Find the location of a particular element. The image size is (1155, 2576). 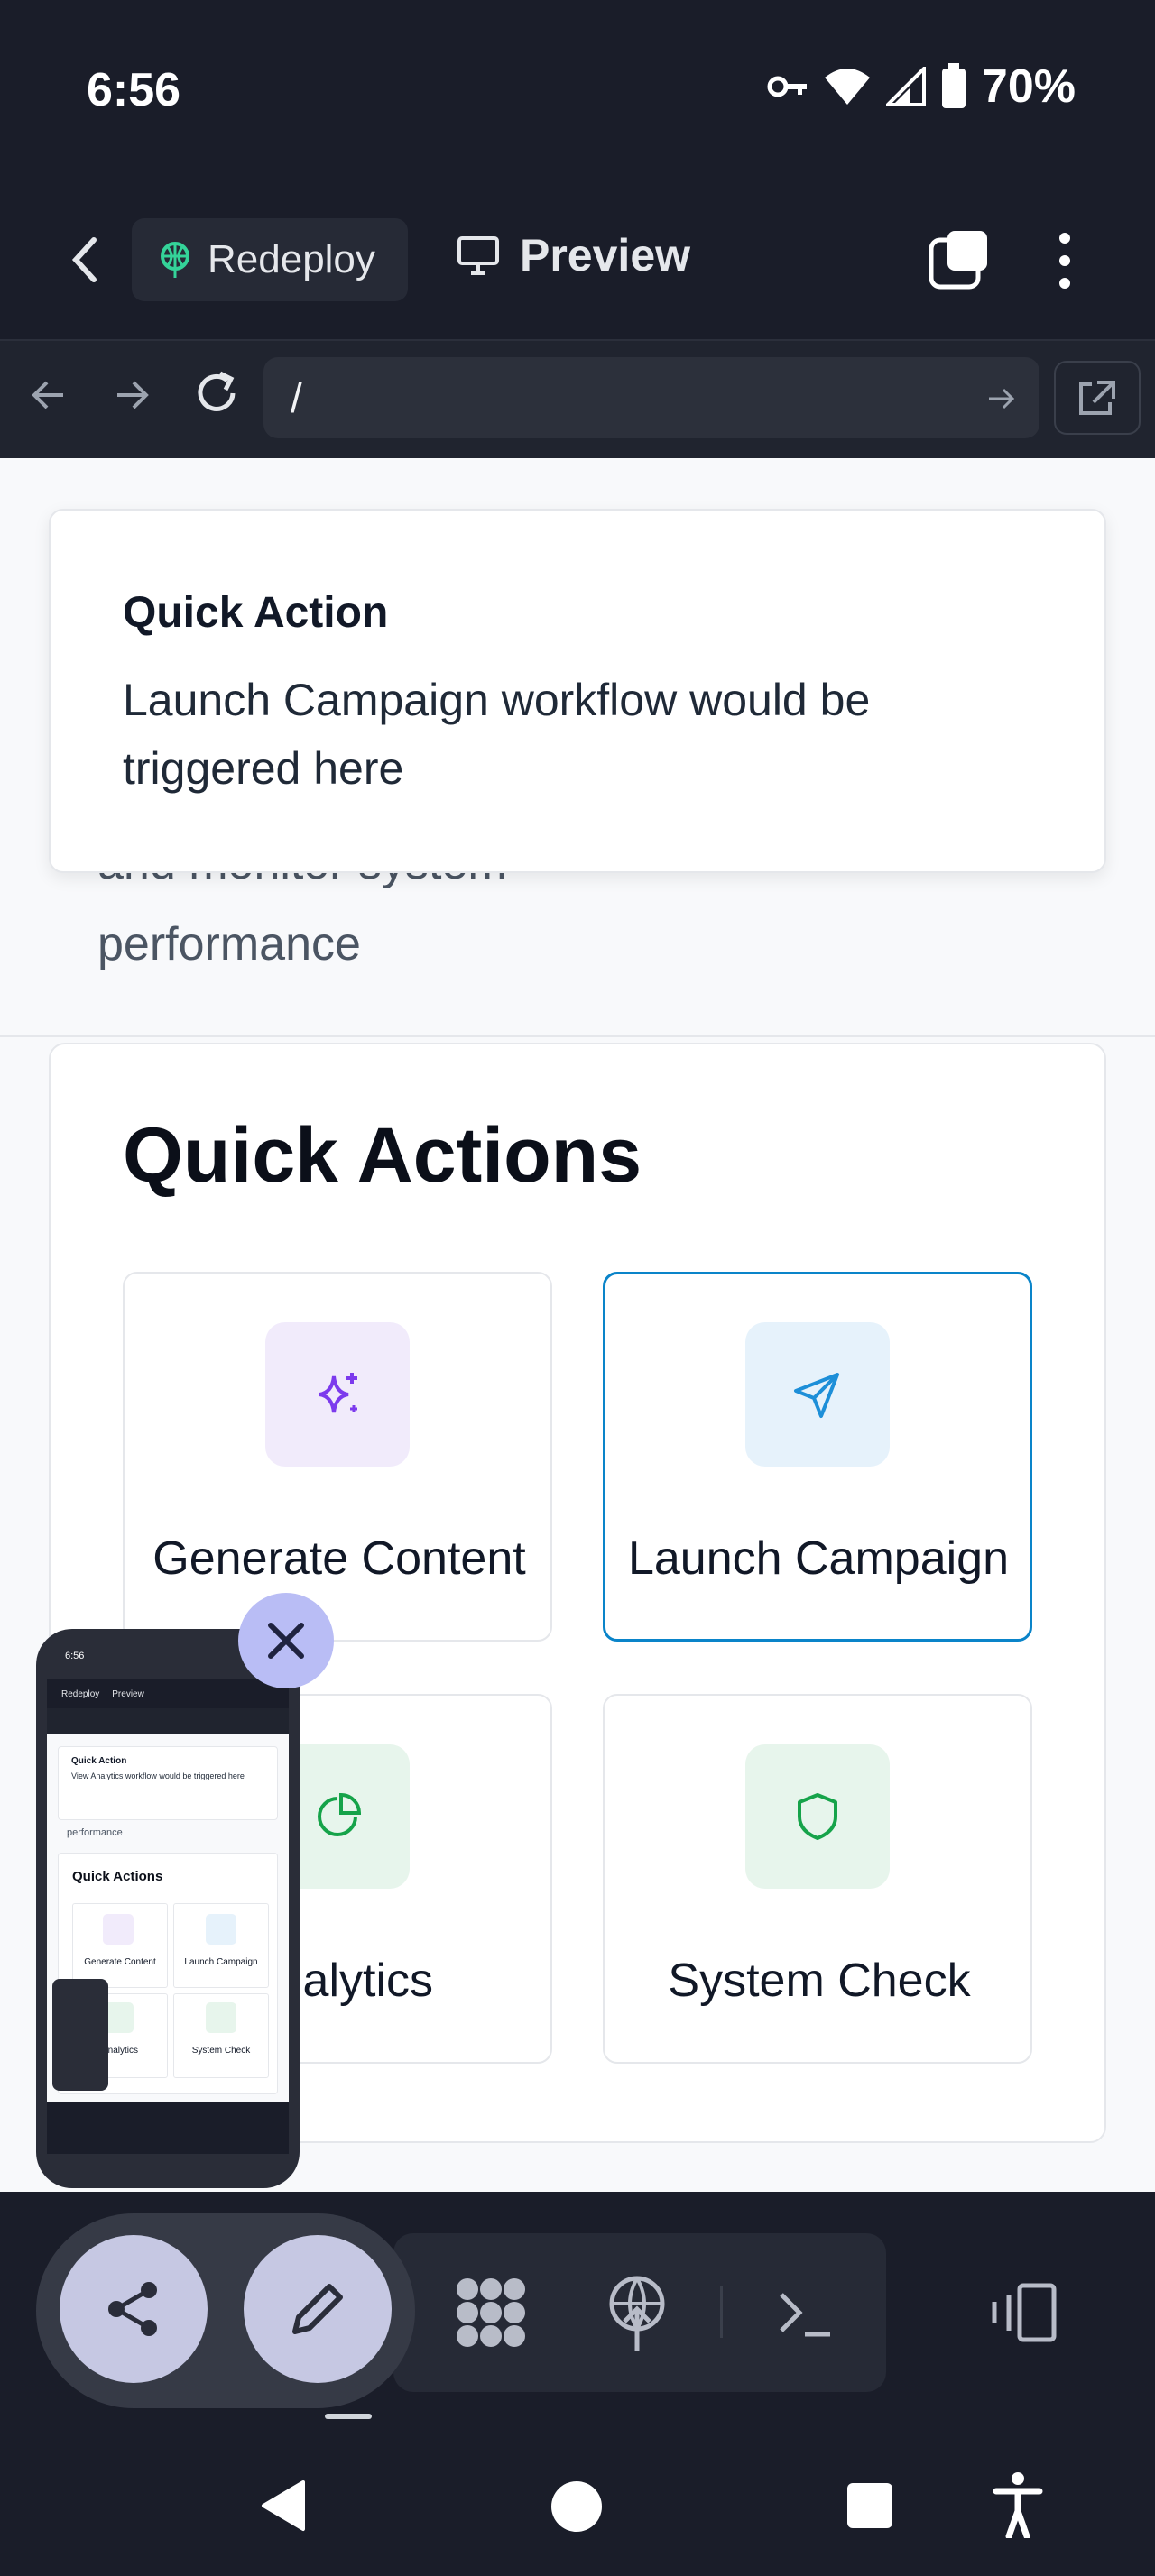

thumb-preview: Preview is located at coordinates (128, 1693).